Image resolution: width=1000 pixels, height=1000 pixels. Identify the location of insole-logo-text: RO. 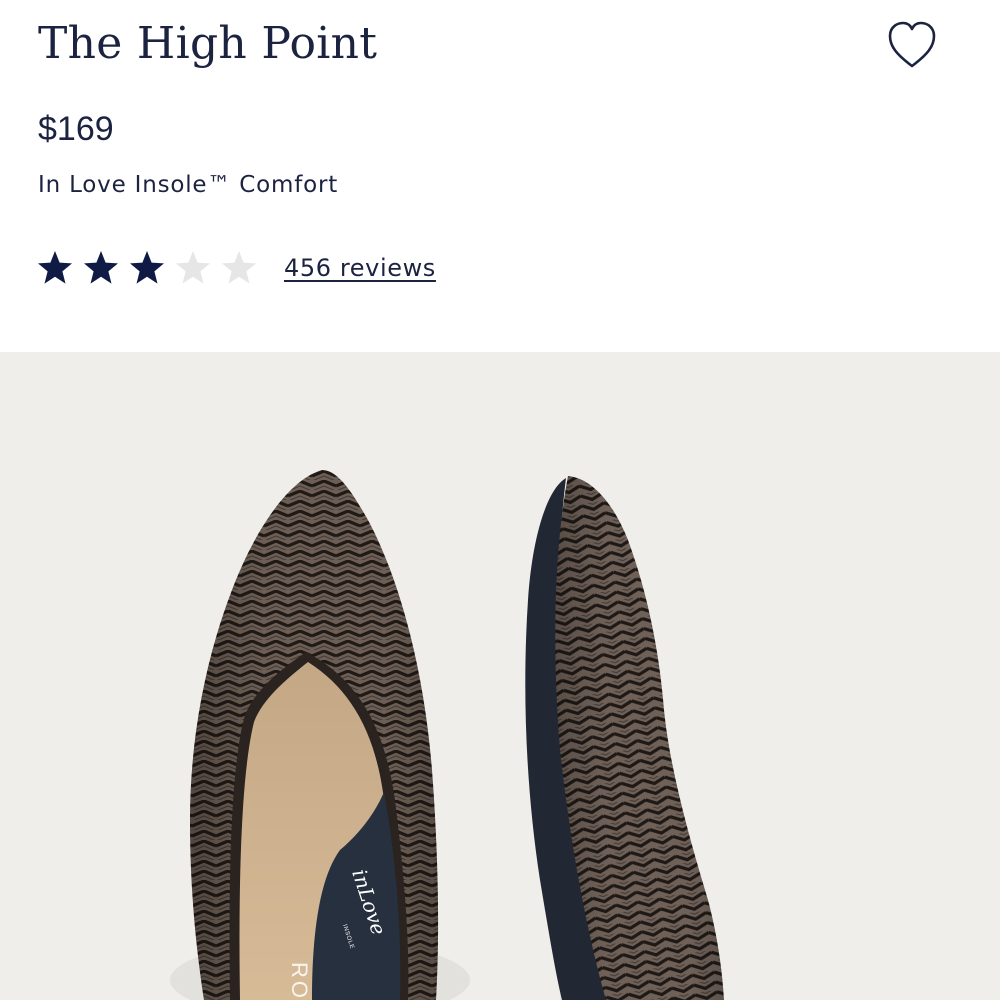
(299, 981).